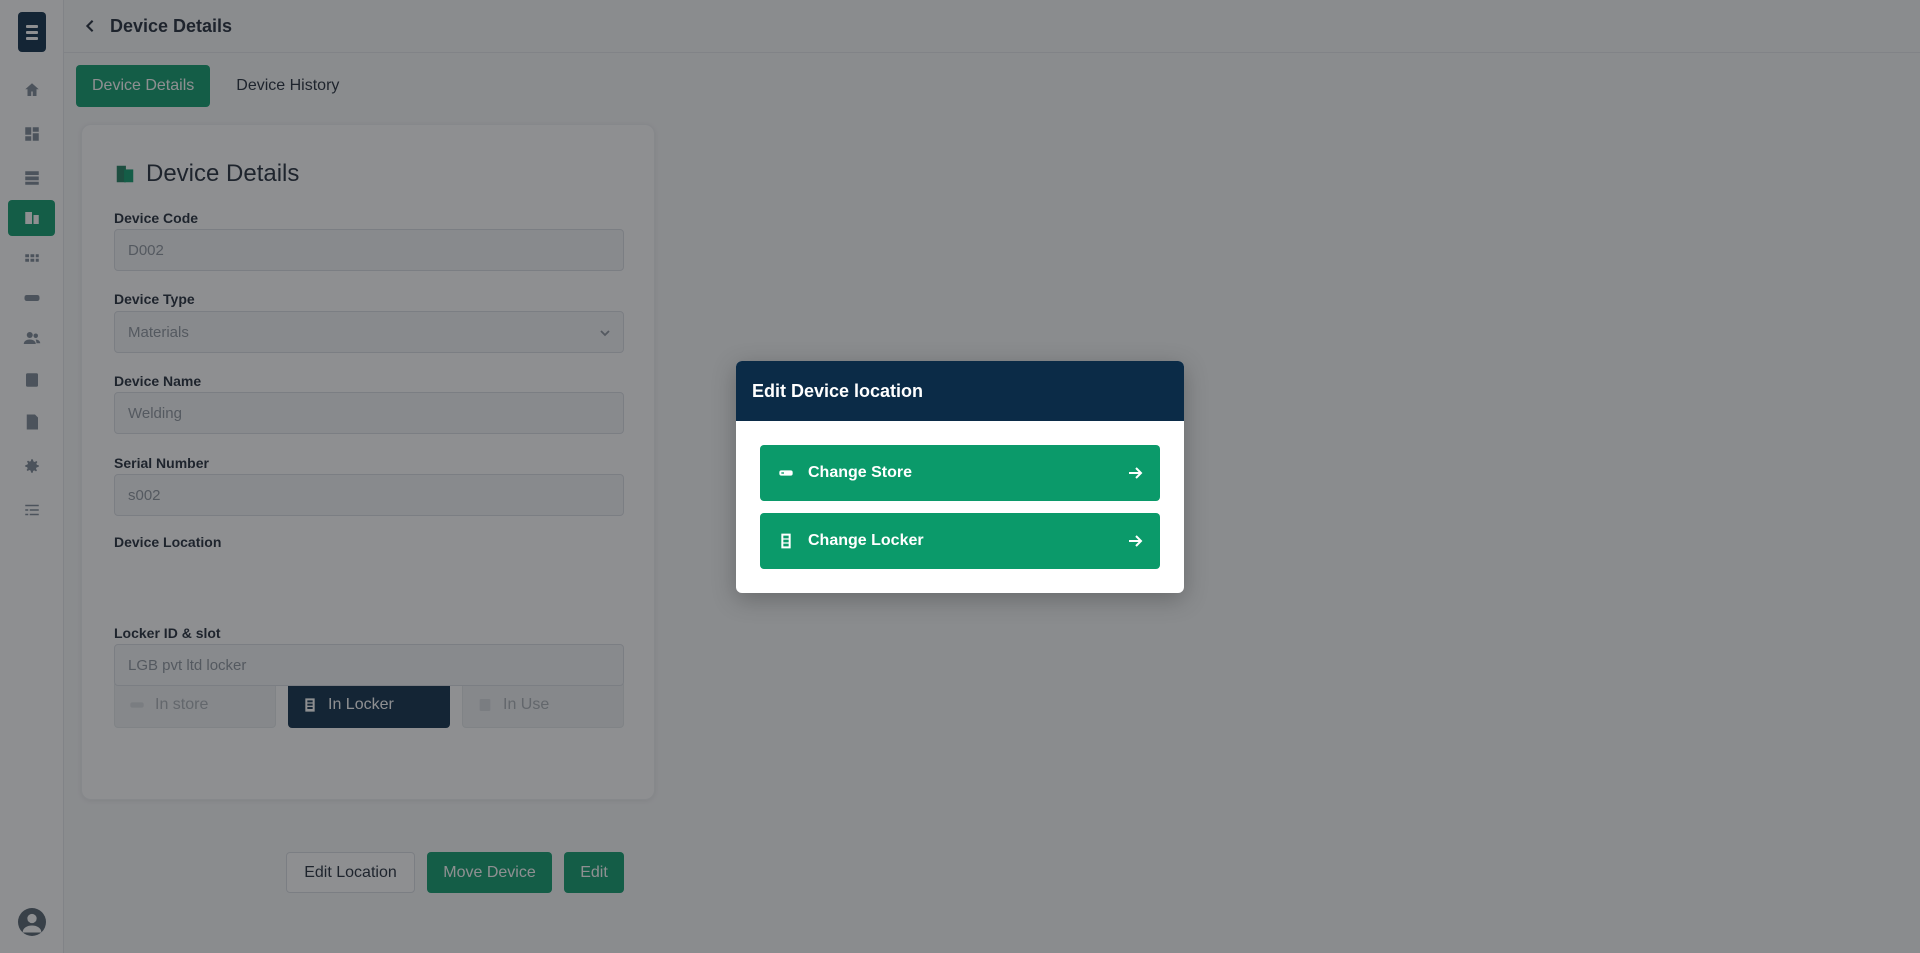 This screenshot has height=953, width=1920. Describe the element at coordinates (786, 541) in the screenshot. I see `locker-icon` at that location.